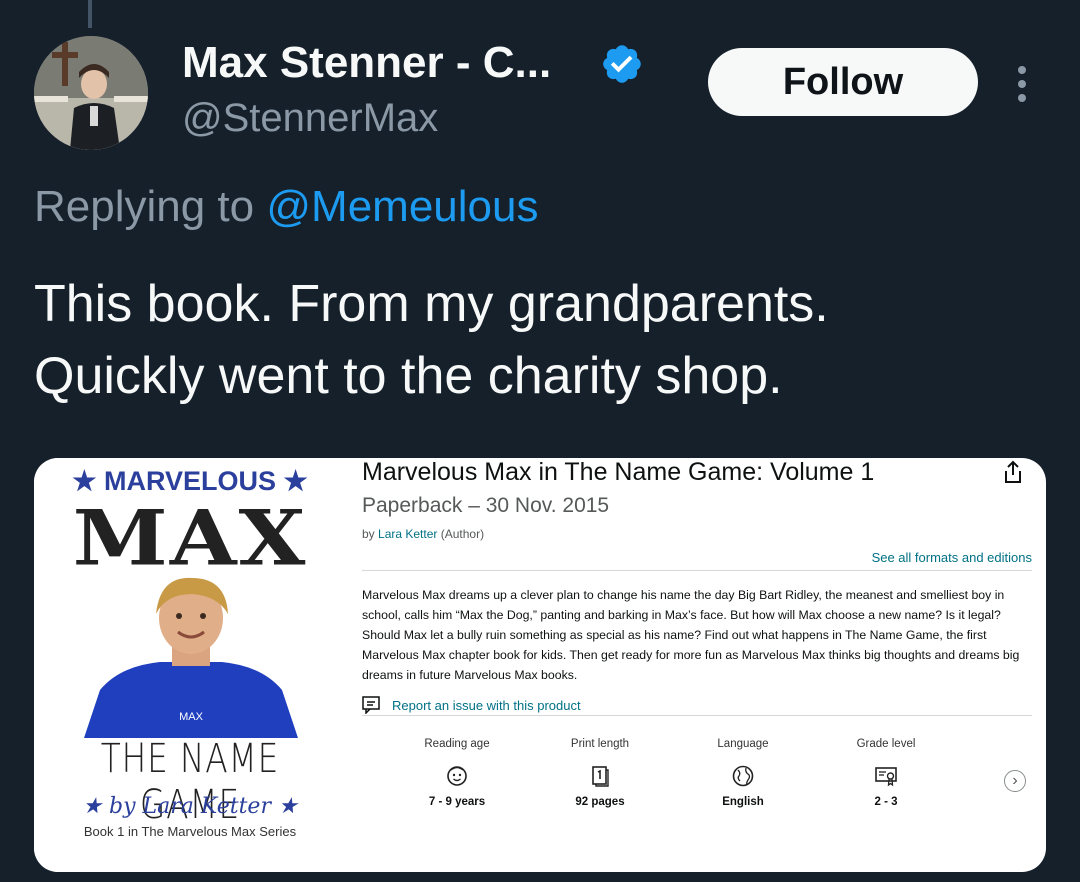 Image resolution: width=1080 pixels, height=882 pixels. I want to click on thread-connector-line, so click(90, 14).